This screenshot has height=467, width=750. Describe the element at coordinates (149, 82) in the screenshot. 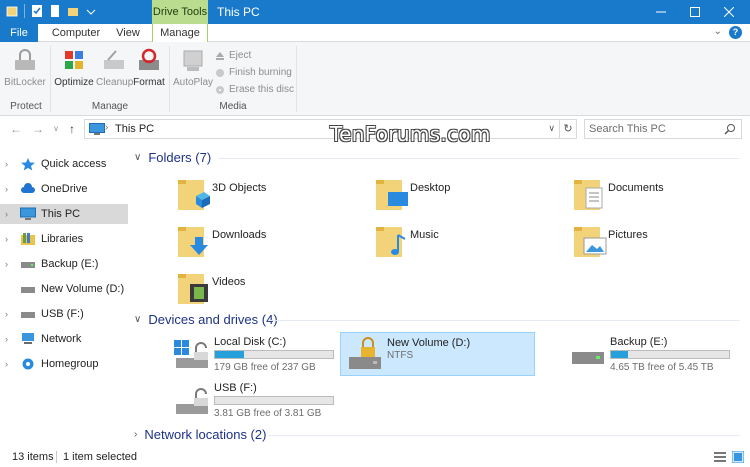

I see `format-label: Format` at that location.